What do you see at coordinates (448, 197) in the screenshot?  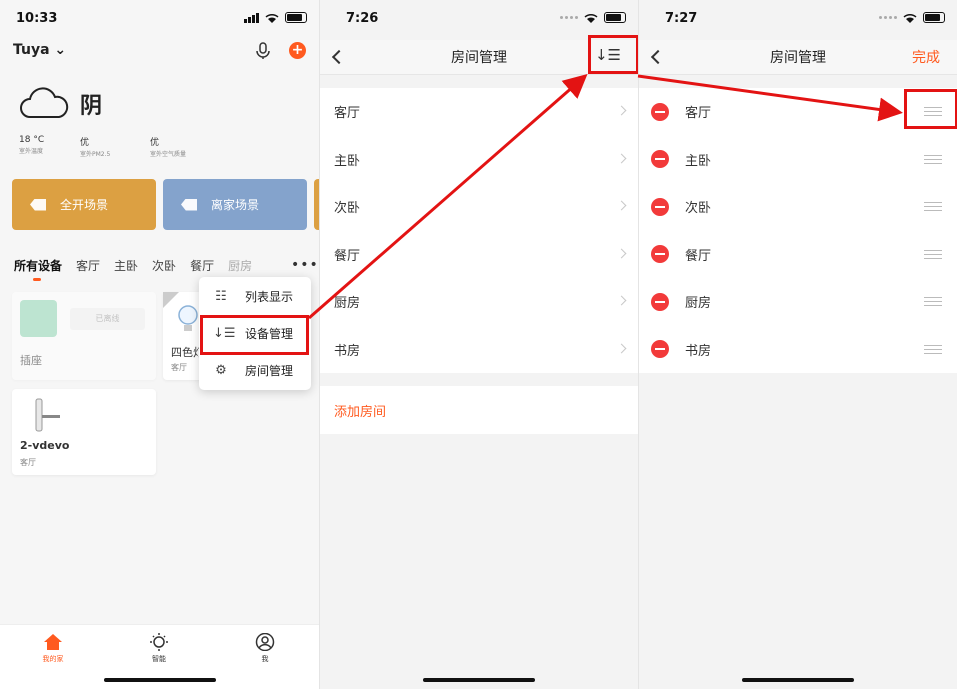 I see `arrow-to-sort` at bounding box center [448, 197].